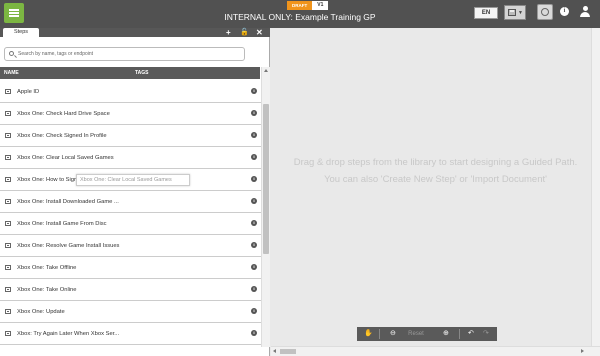 The height and width of the screenshot is (356, 600). What do you see at coordinates (582, 351) in the screenshot?
I see `scroll-right-icon` at bounding box center [582, 351].